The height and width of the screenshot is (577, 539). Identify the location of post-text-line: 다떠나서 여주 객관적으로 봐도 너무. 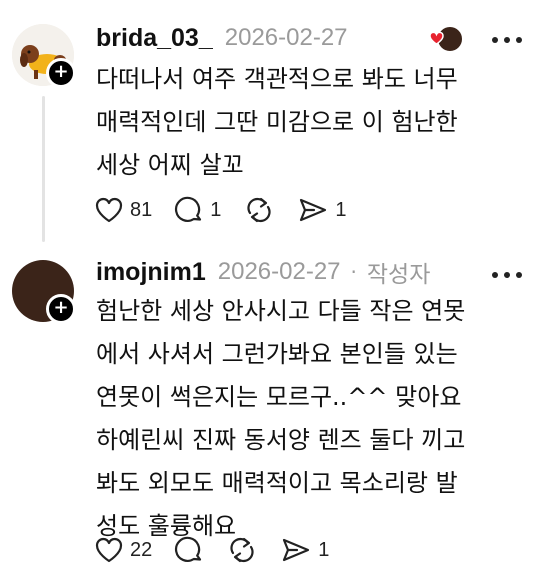
(277, 79).